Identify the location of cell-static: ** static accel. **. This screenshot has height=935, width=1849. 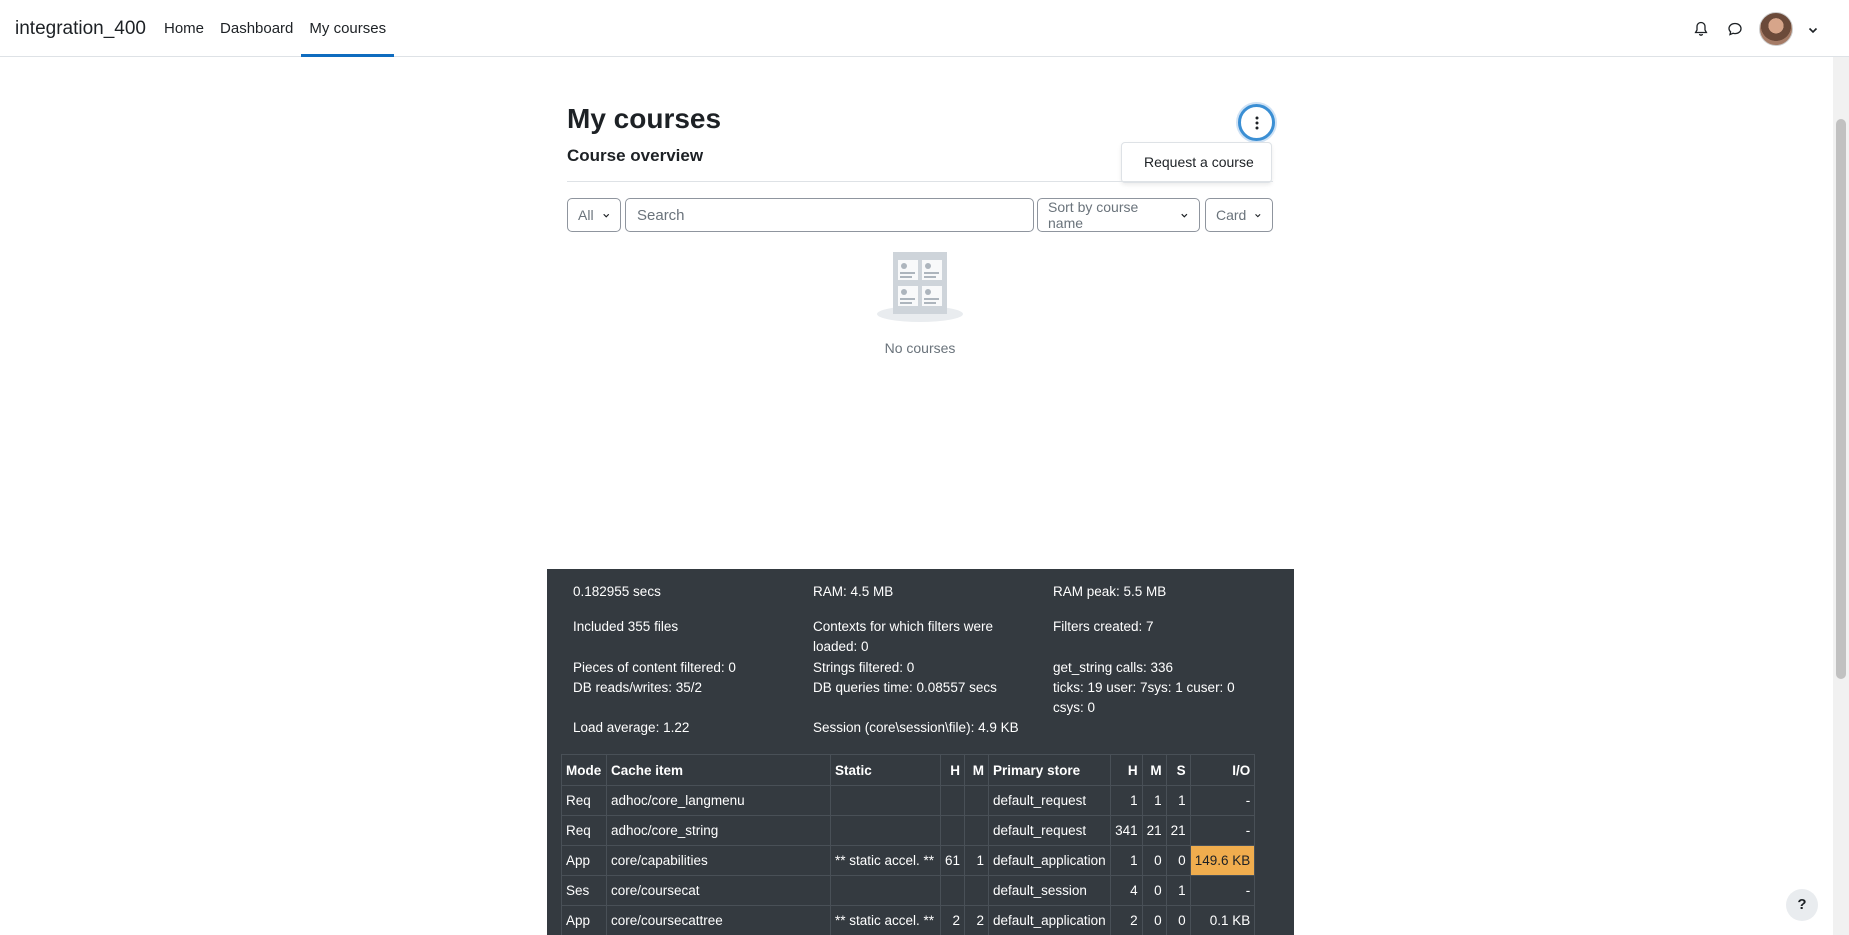
(885, 920).